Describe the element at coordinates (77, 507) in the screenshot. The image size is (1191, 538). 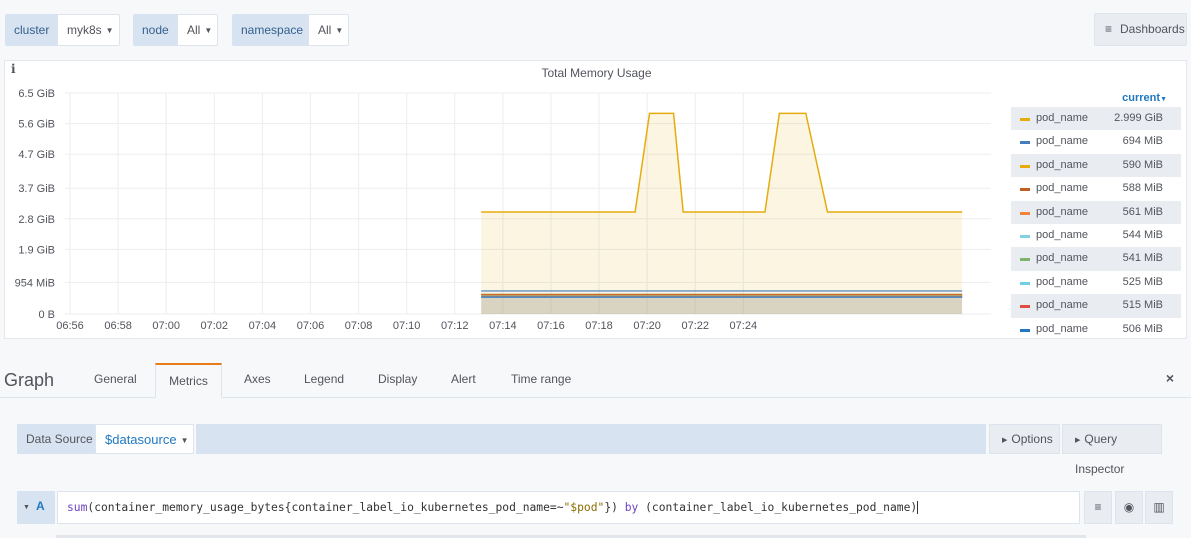
I see `query-function: sum` at that location.